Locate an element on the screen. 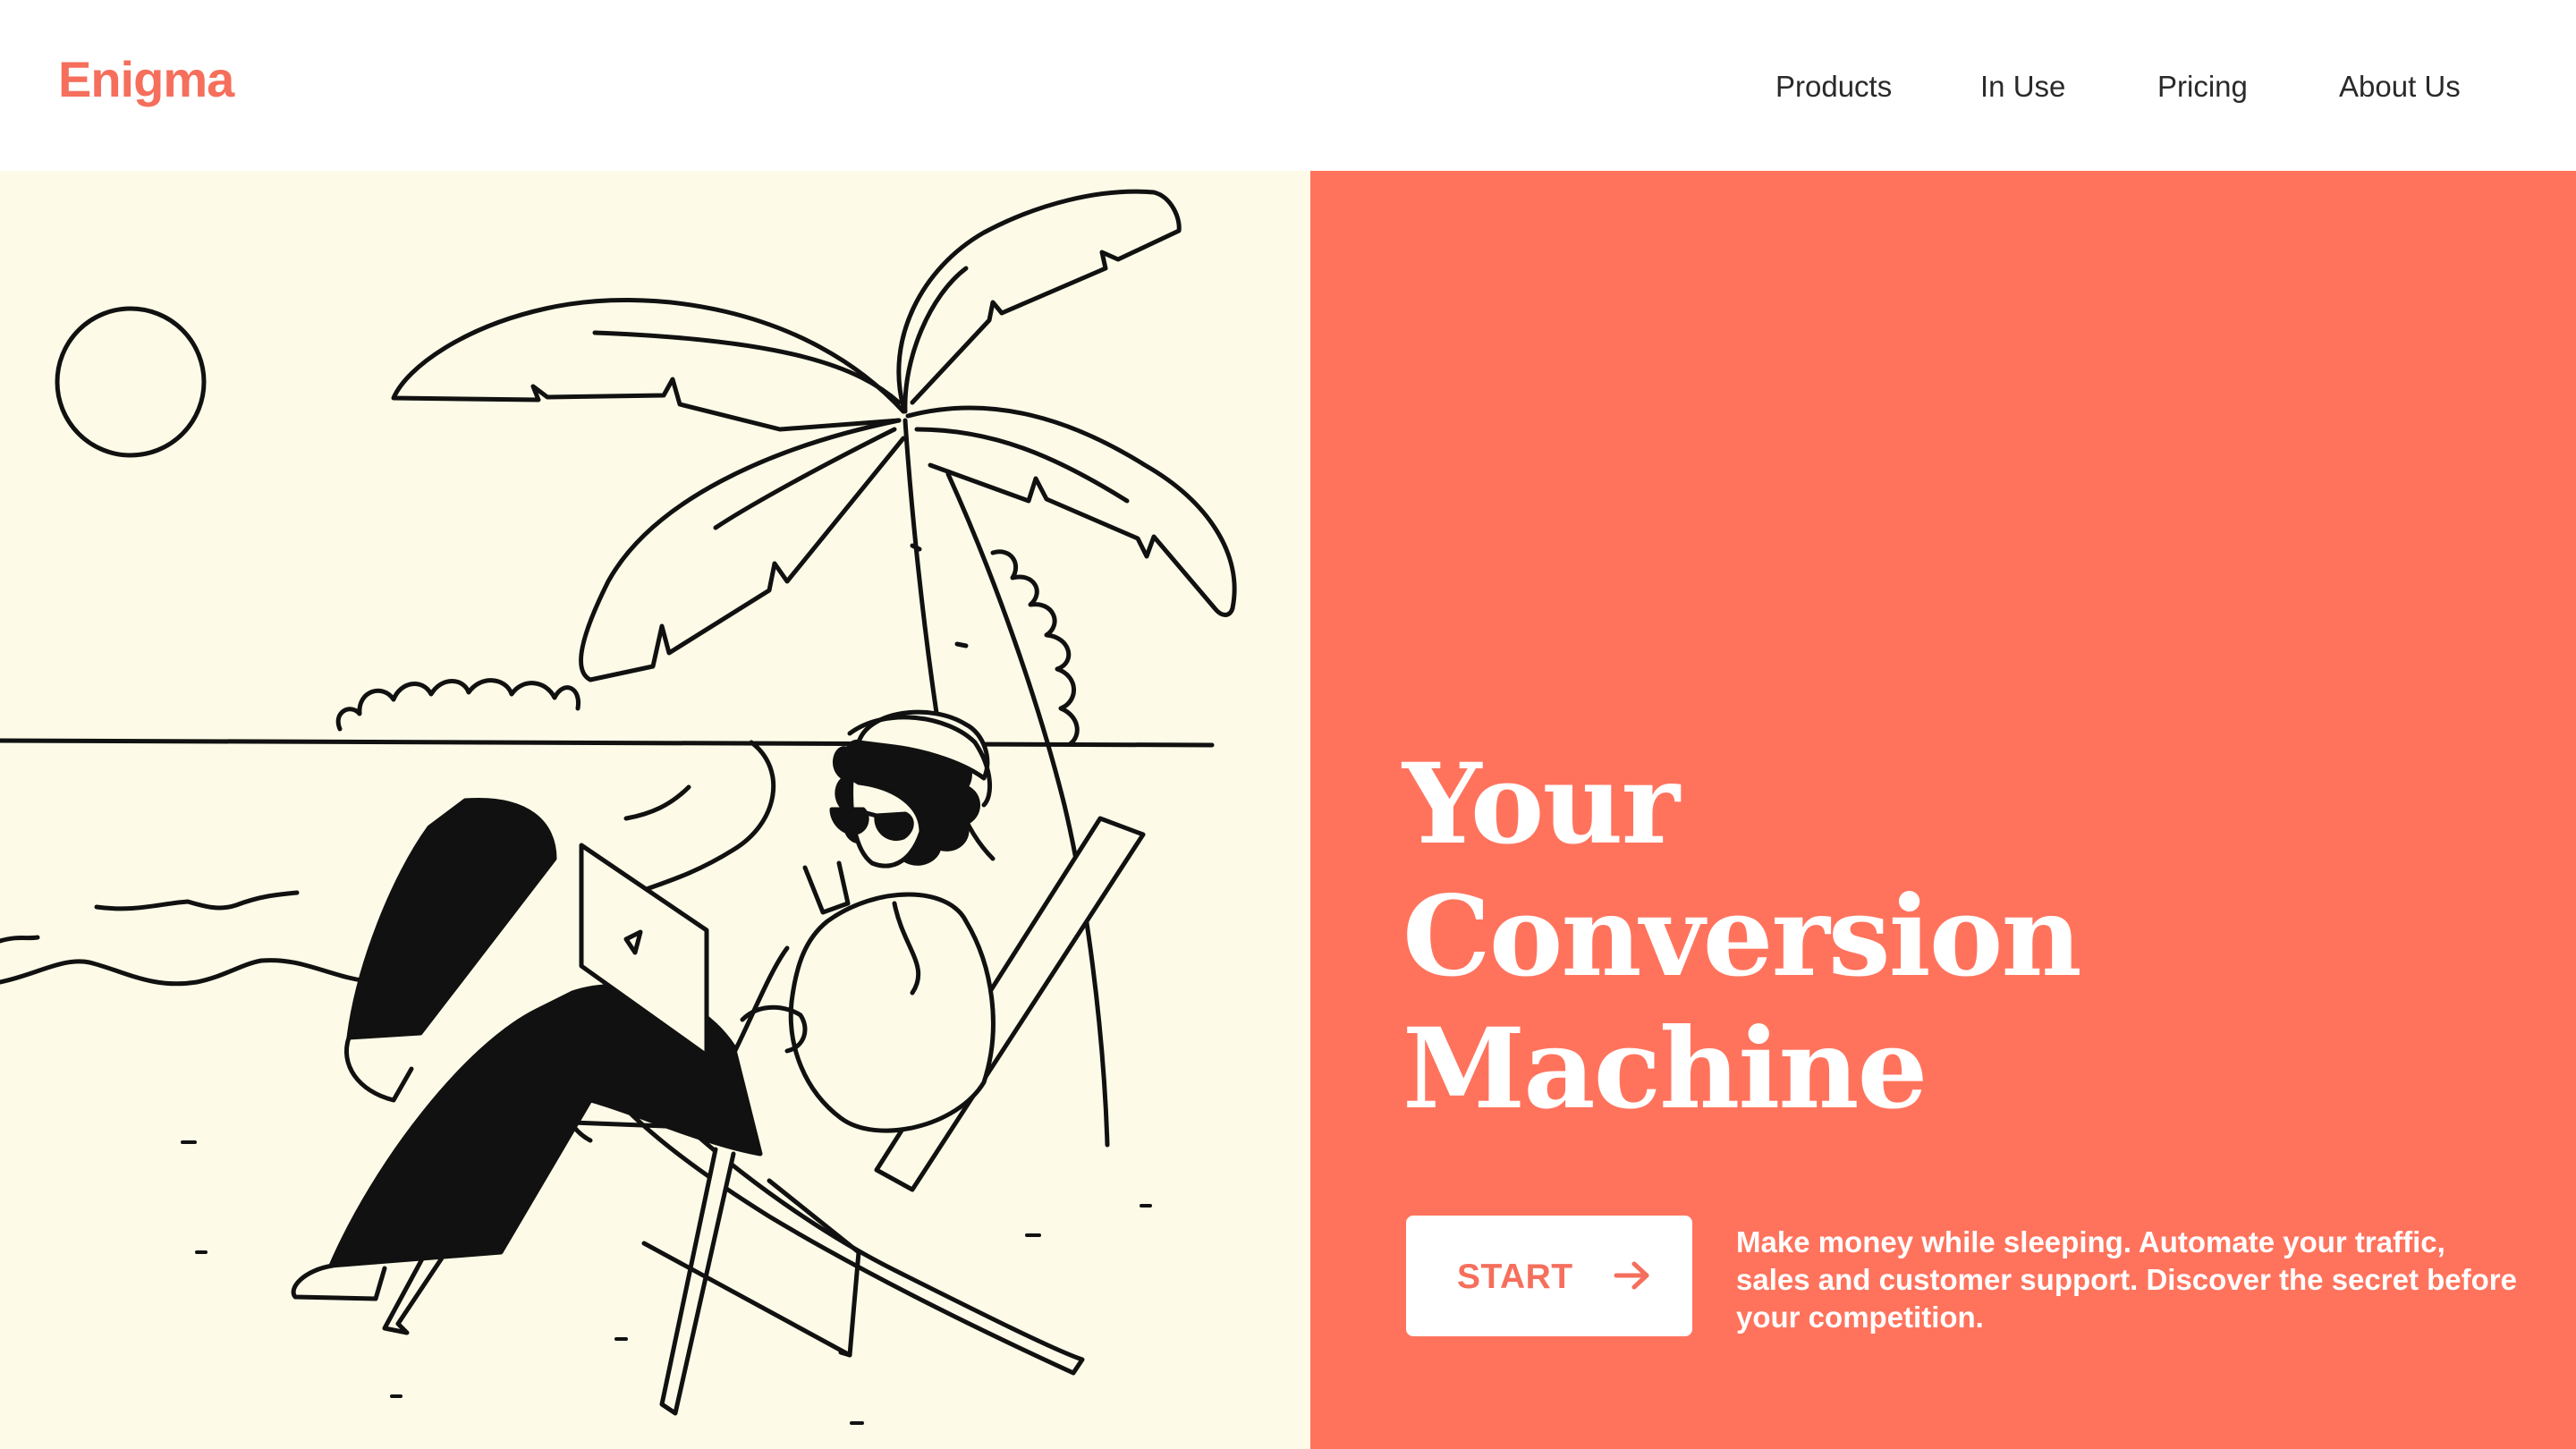 This screenshot has width=2576, height=1449. start-button: START is located at coordinates (1549, 1276).